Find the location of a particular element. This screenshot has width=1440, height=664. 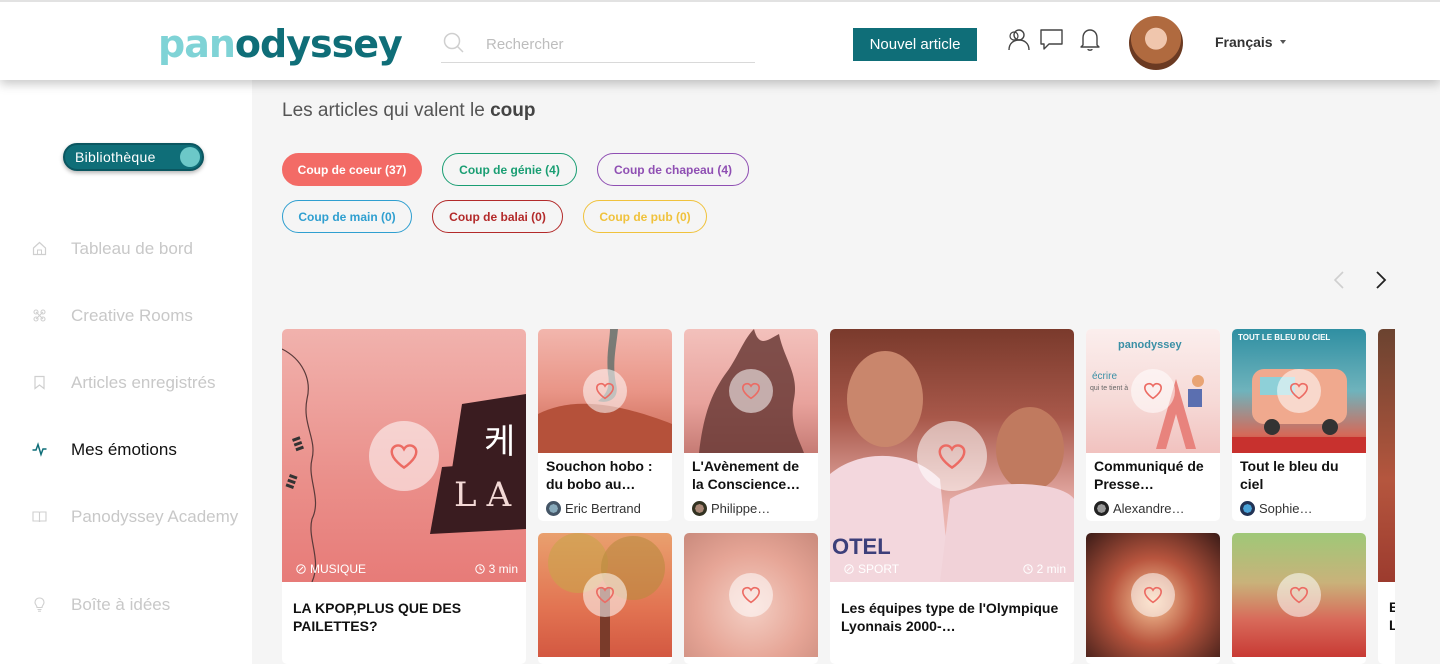

reading-duration: 3 min is located at coordinates (496, 569).